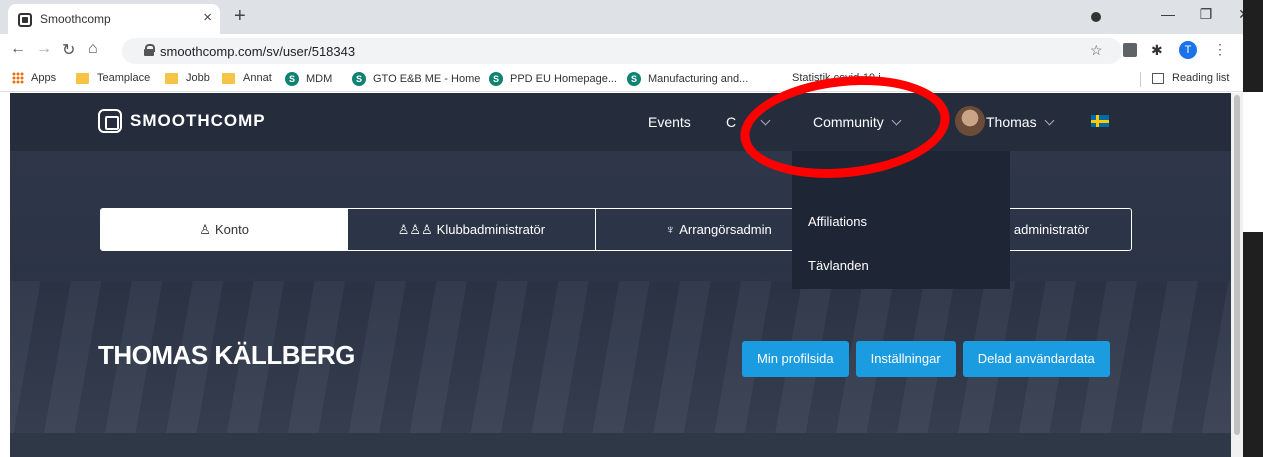  I want to click on home-icon: ⌂, so click(93, 49).